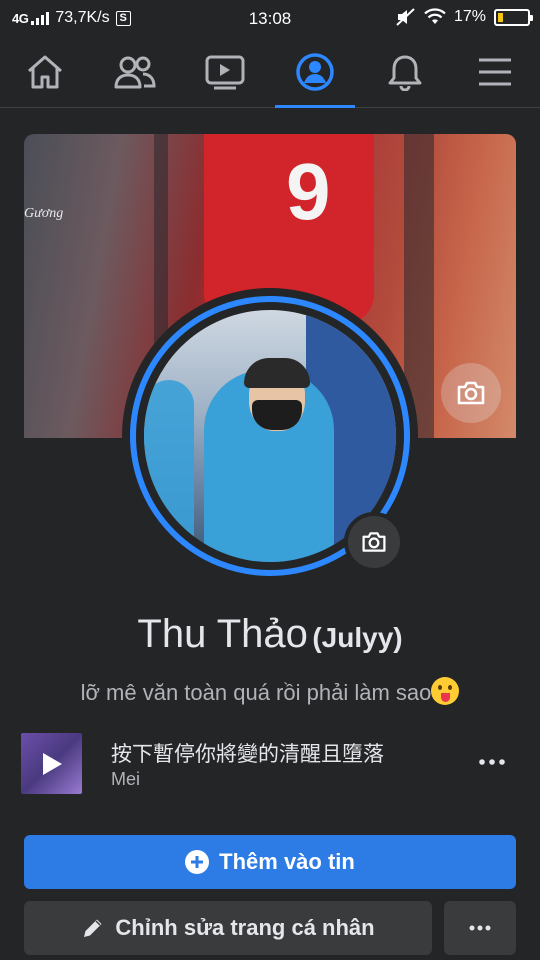 The height and width of the screenshot is (960, 540). I want to click on profile-name: Thu Thảo (Julyy), so click(270, 634).